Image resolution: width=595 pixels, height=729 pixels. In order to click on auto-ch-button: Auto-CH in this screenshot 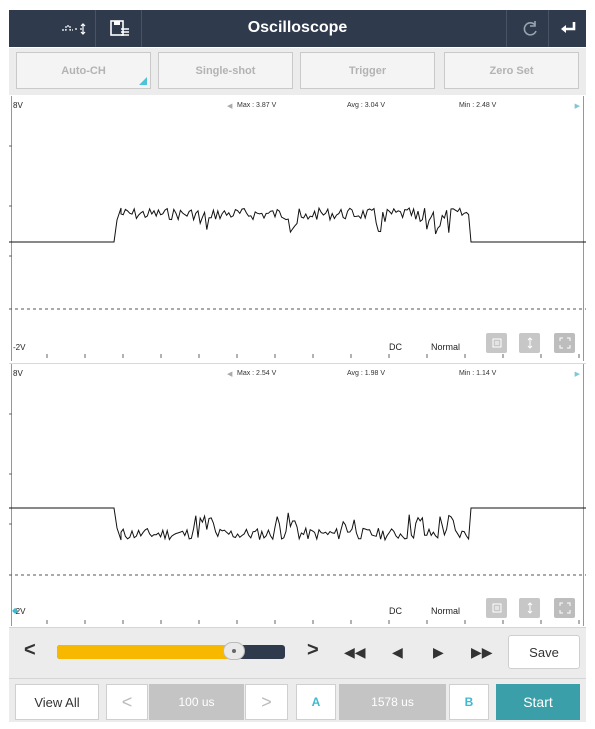, I will do `click(83, 70)`.